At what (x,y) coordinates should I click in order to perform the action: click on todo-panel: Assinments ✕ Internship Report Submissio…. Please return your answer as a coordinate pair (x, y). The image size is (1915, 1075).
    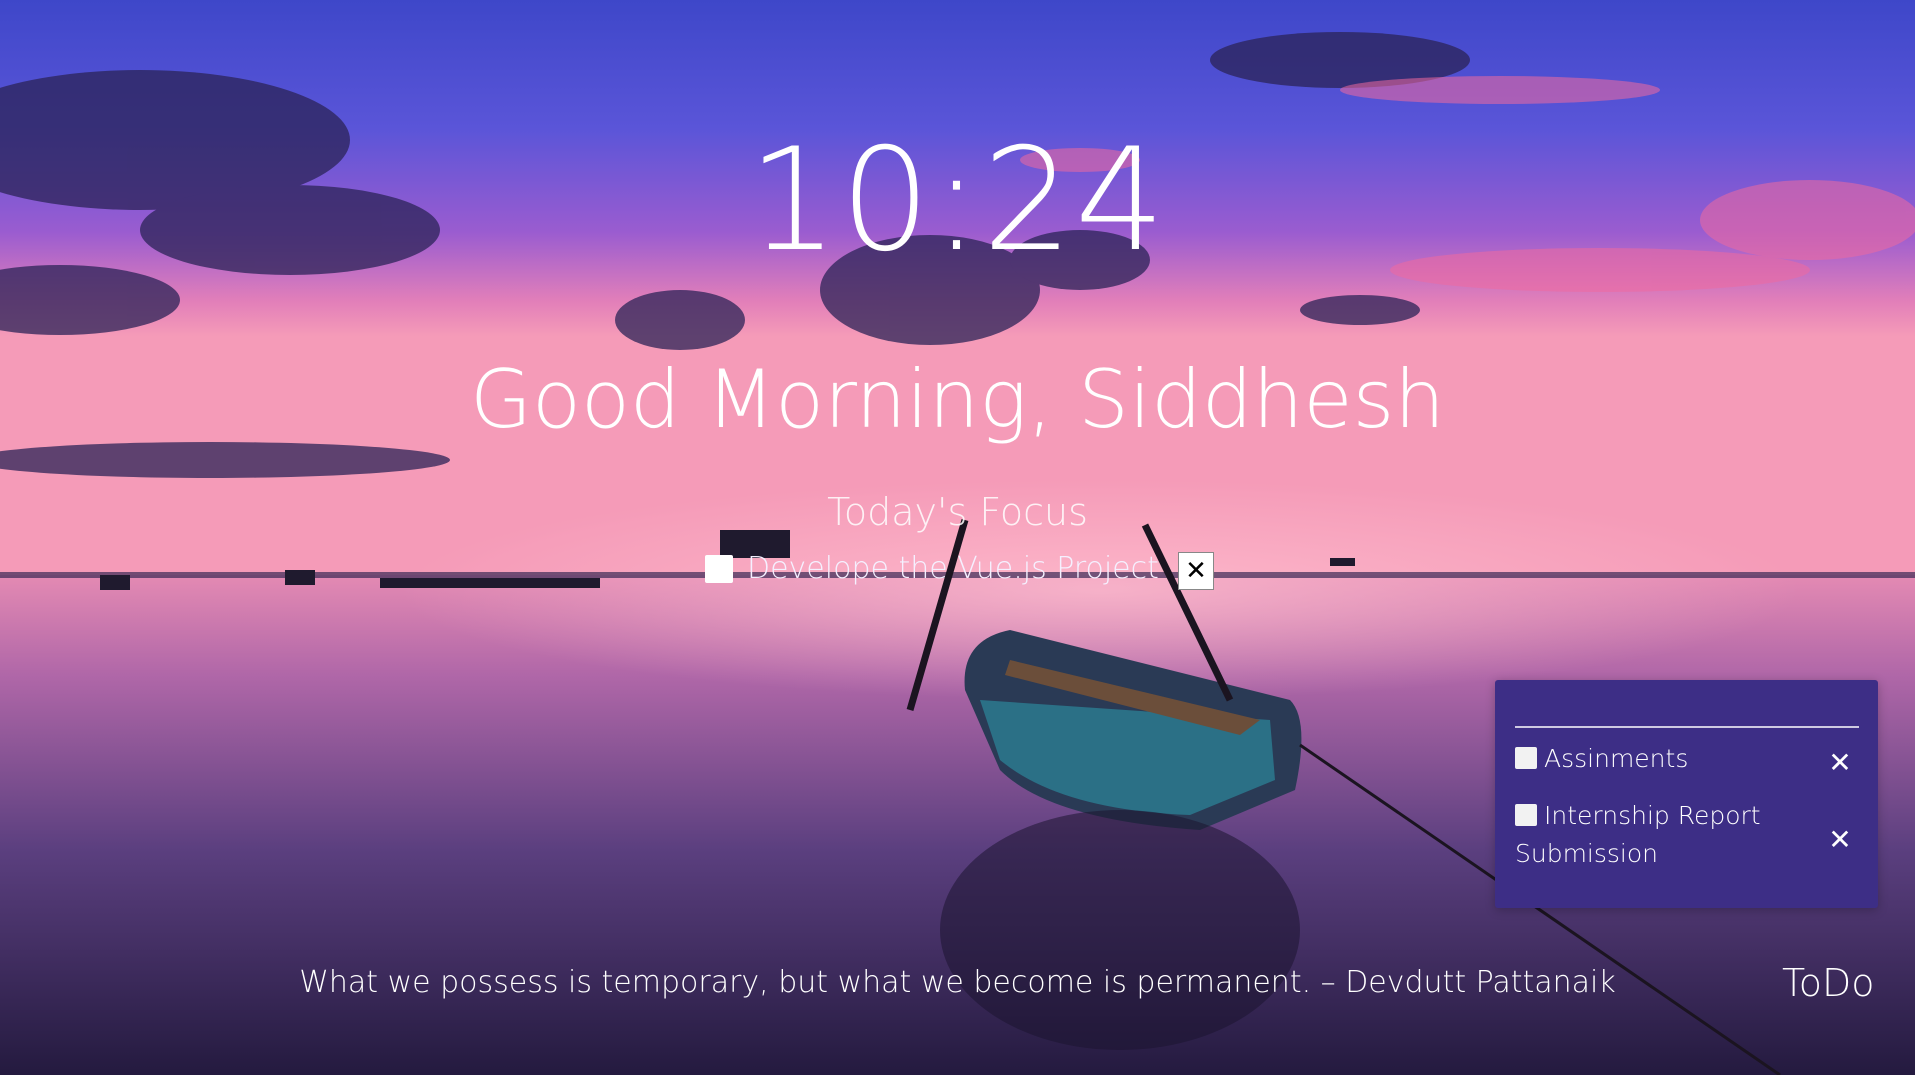
    Looking at the image, I should click on (1686, 794).